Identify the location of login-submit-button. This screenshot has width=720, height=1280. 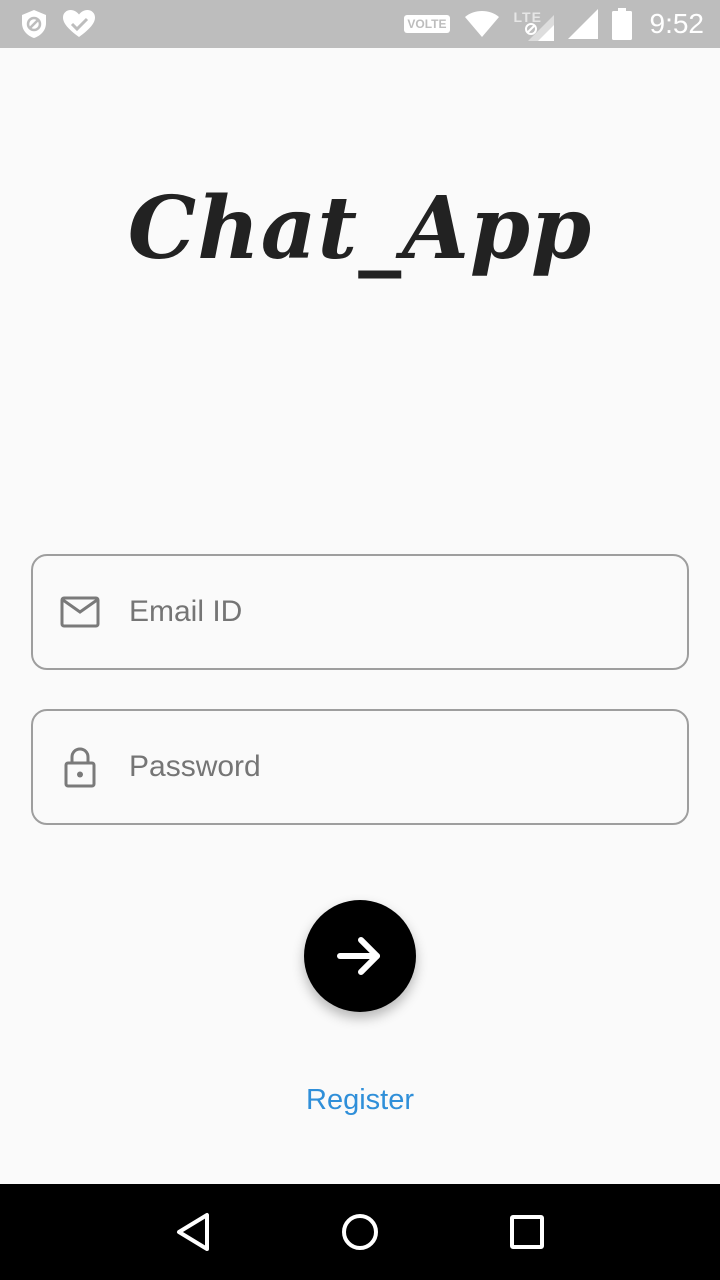
(360, 956).